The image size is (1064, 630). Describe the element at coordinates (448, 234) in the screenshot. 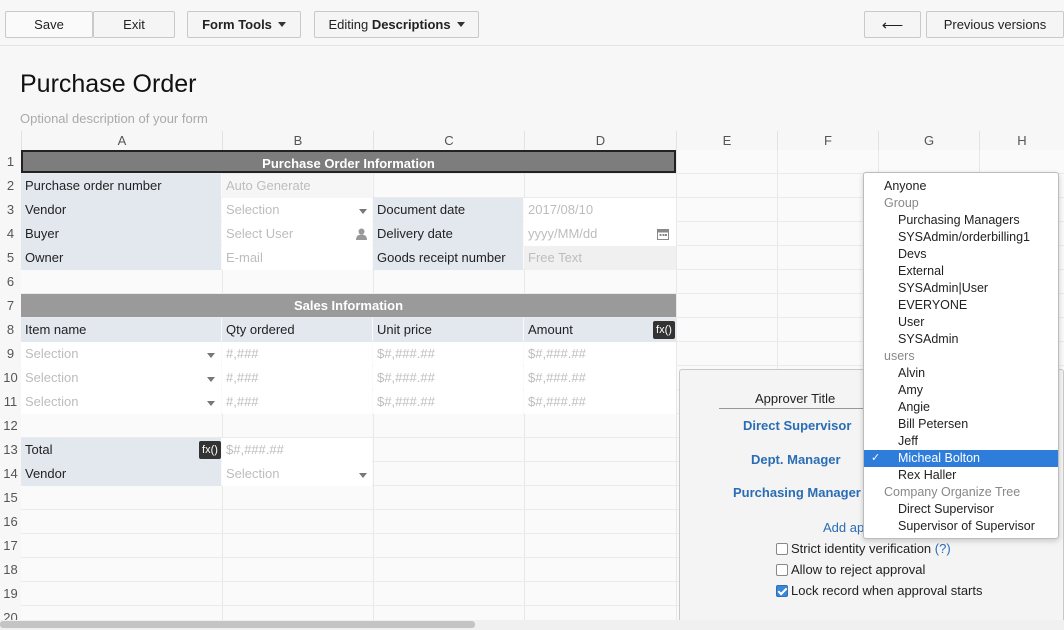

I see `delivery-date-label: Delivery date` at that location.